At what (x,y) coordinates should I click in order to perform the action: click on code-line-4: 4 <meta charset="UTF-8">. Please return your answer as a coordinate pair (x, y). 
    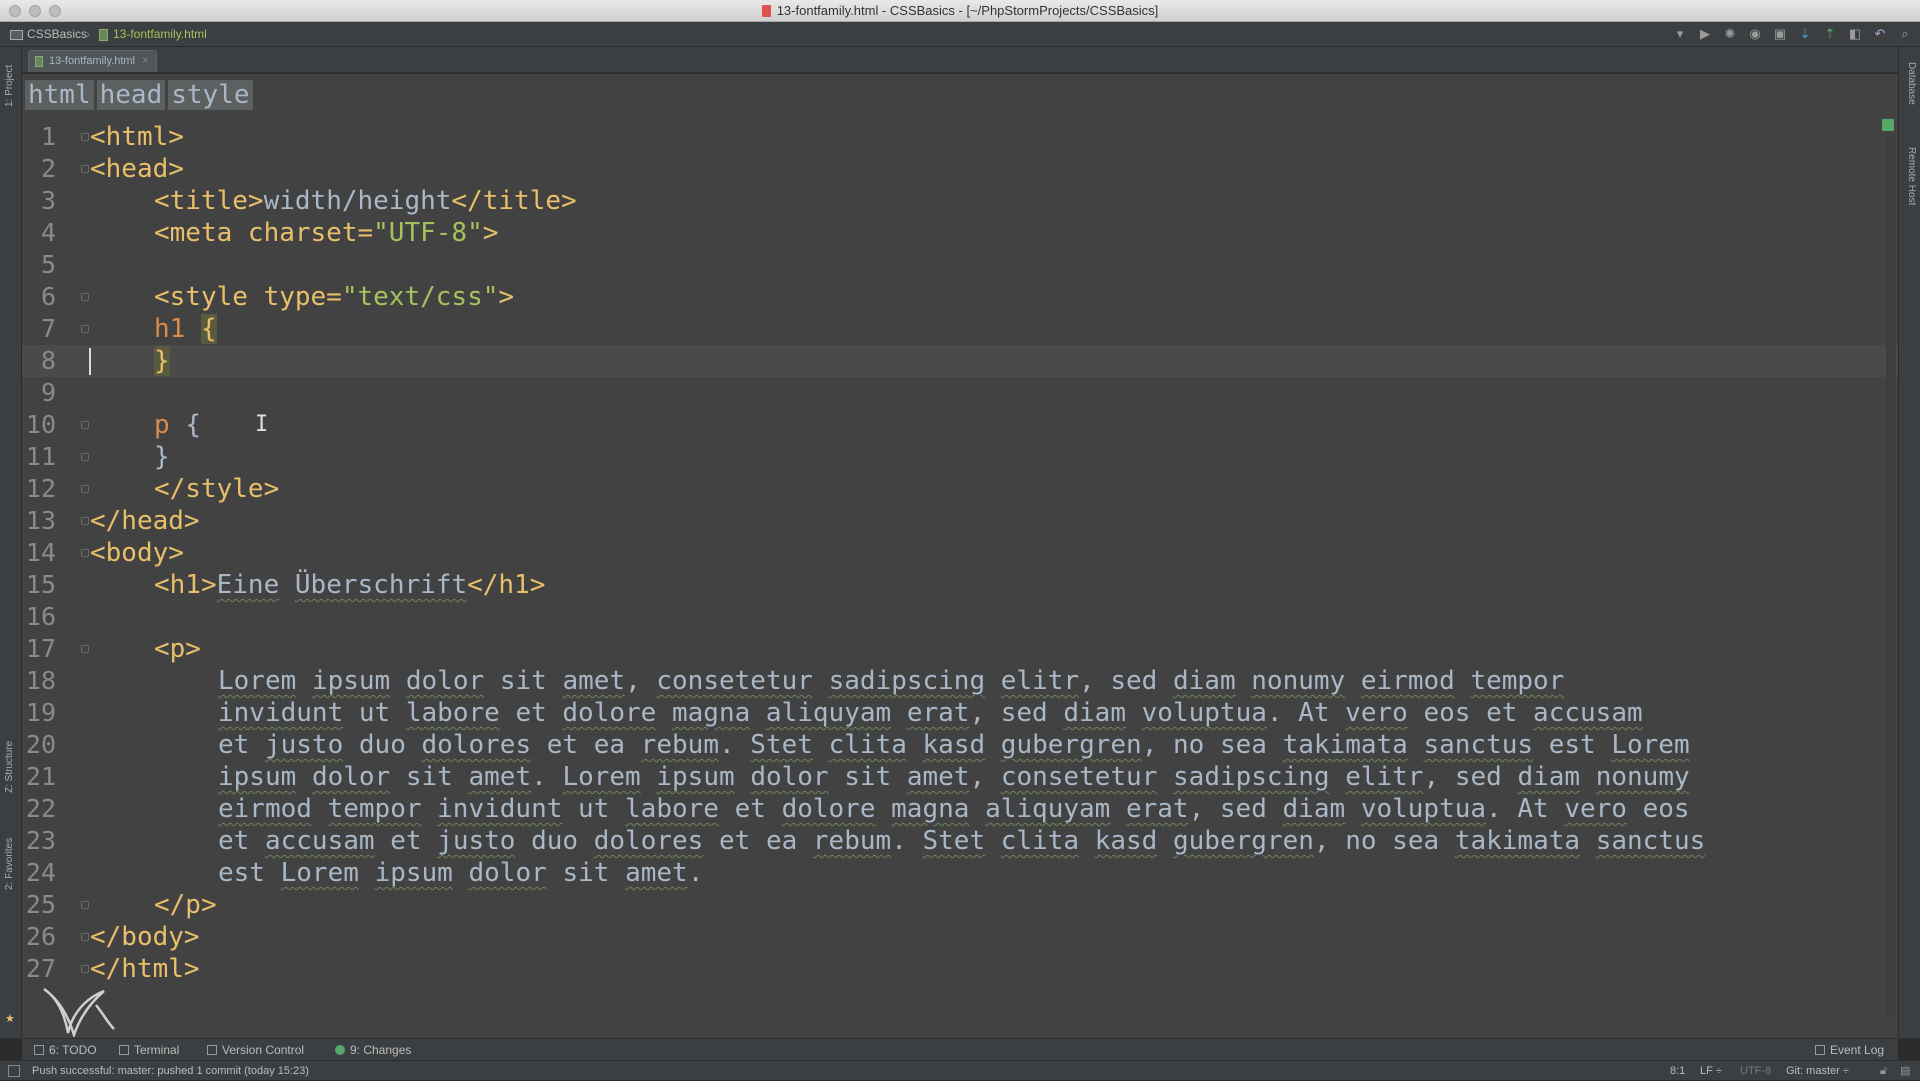
    Looking at the image, I should click on (269, 233).